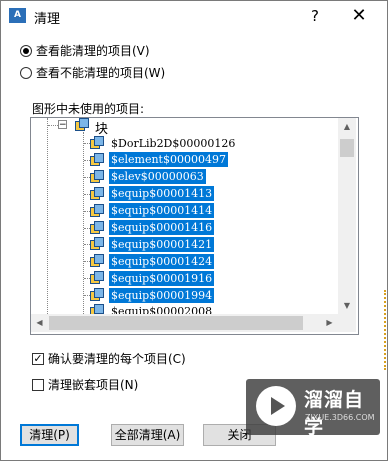 The width and height of the screenshot is (388, 461). Describe the element at coordinates (49, 435) in the screenshot. I see `purge-button: 清理(P)` at that location.